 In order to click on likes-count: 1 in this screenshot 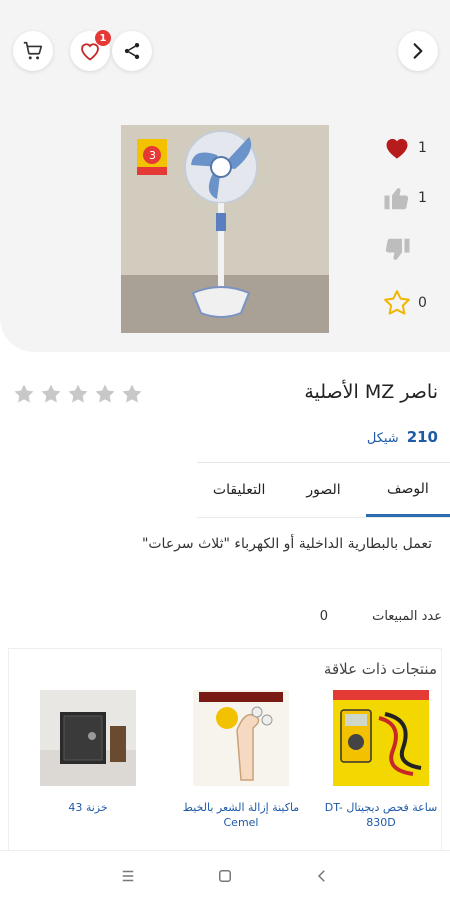, I will do `click(422, 148)`.